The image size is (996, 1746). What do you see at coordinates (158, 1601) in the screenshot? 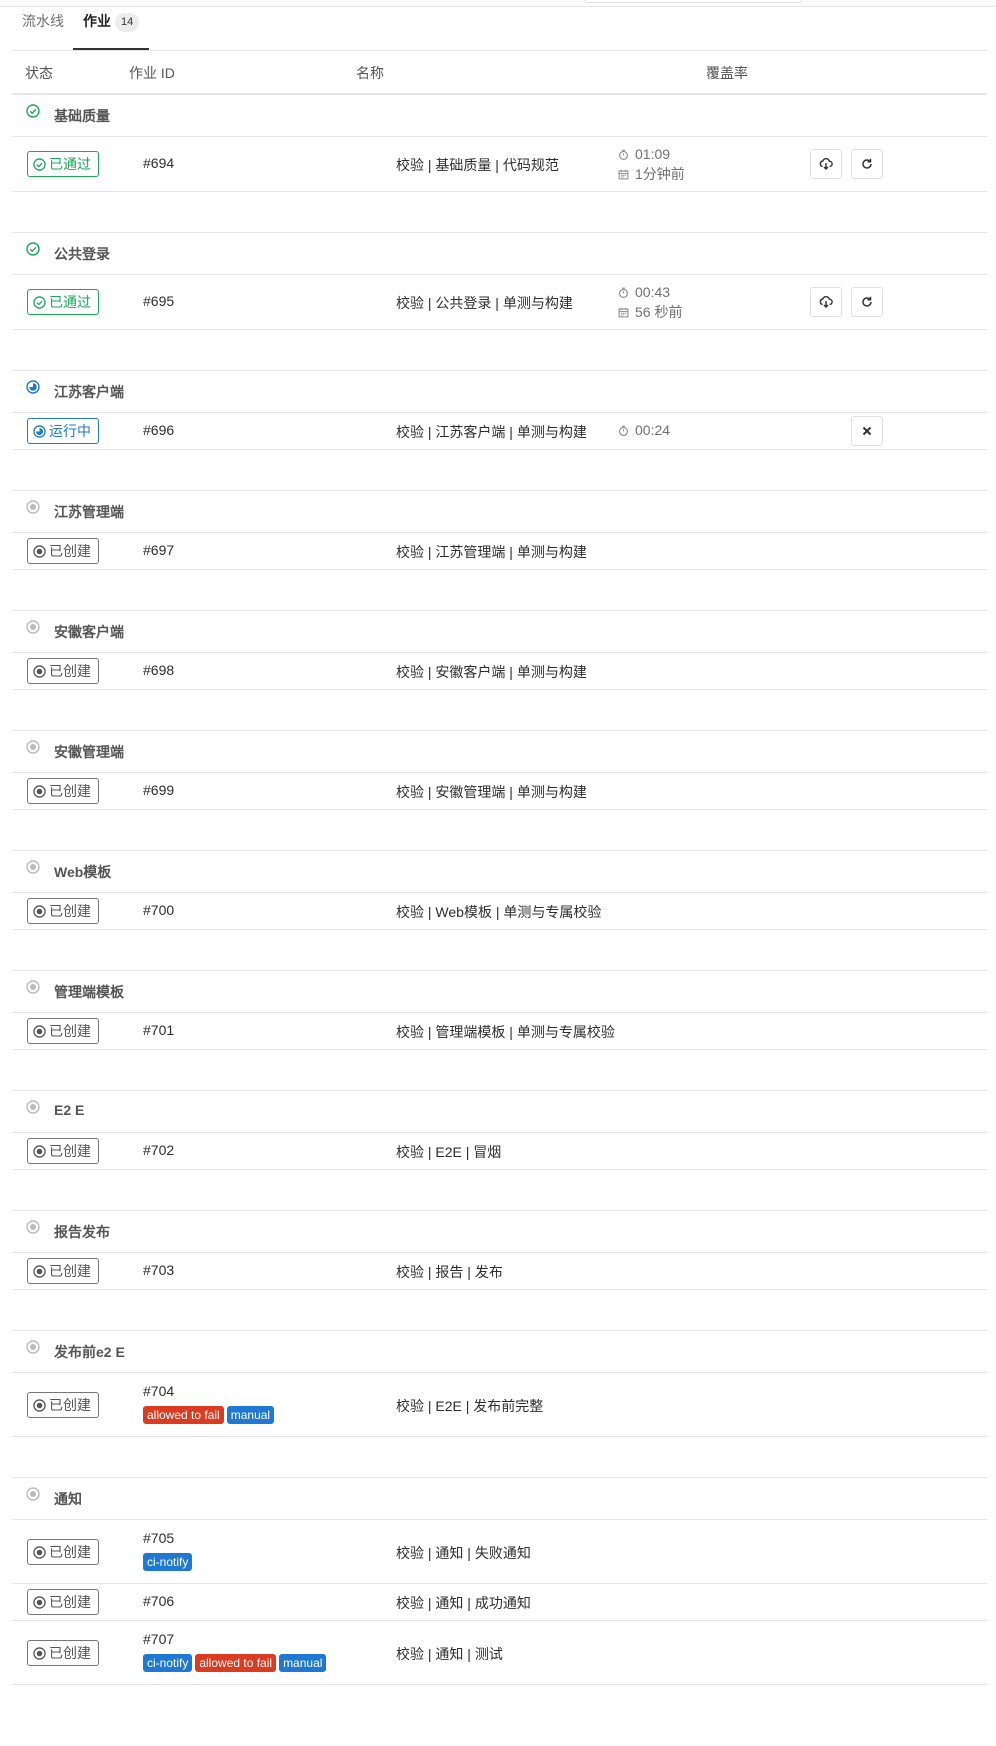
I see `job-id-link: #706` at bounding box center [158, 1601].